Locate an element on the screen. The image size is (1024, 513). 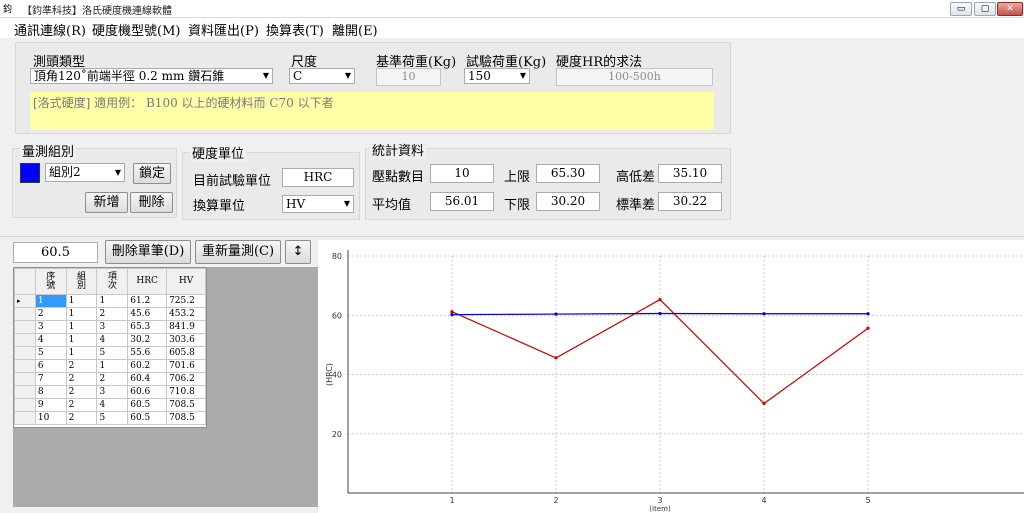
table-cell: 6 is located at coordinates (50, 366).